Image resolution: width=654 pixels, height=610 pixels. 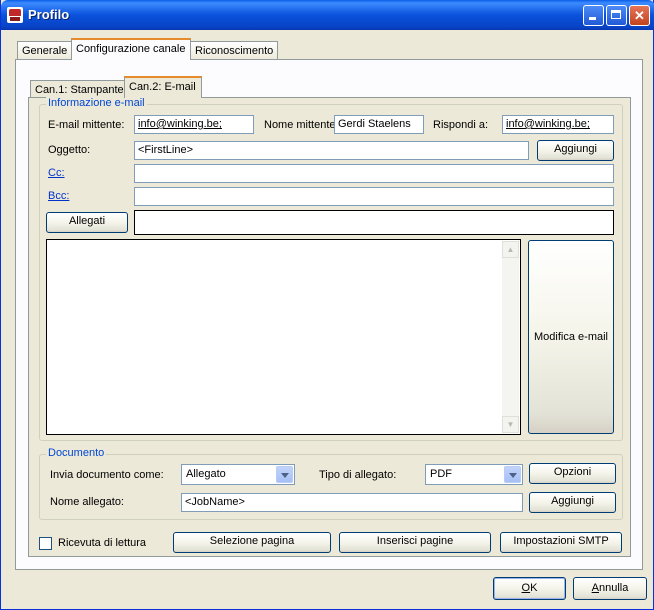 What do you see at coordinates (45, 543) in the screenshot?
I see `read-receipt-checkbox` at bounding box center [45, 543].